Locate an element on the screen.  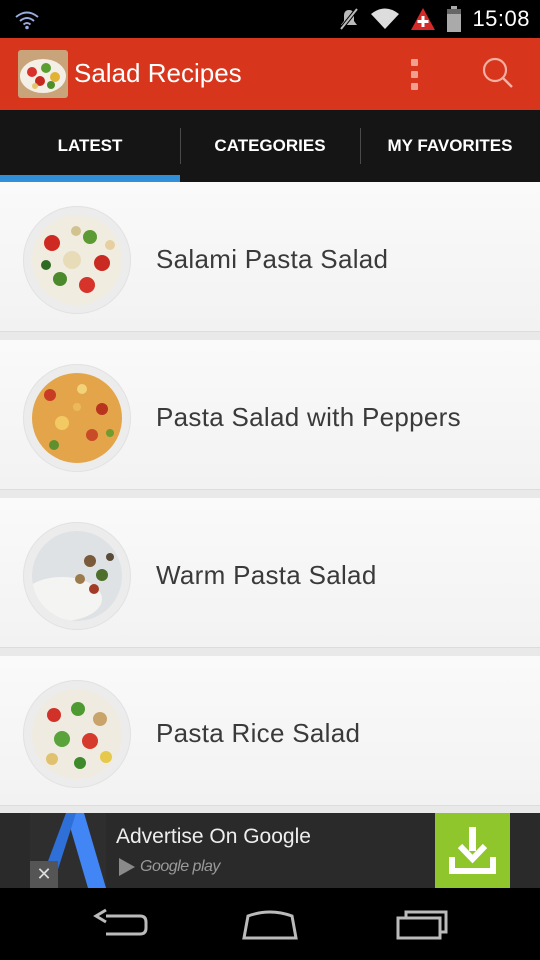
ad-title: Advertise On Google is located at coordinates (213, 836).